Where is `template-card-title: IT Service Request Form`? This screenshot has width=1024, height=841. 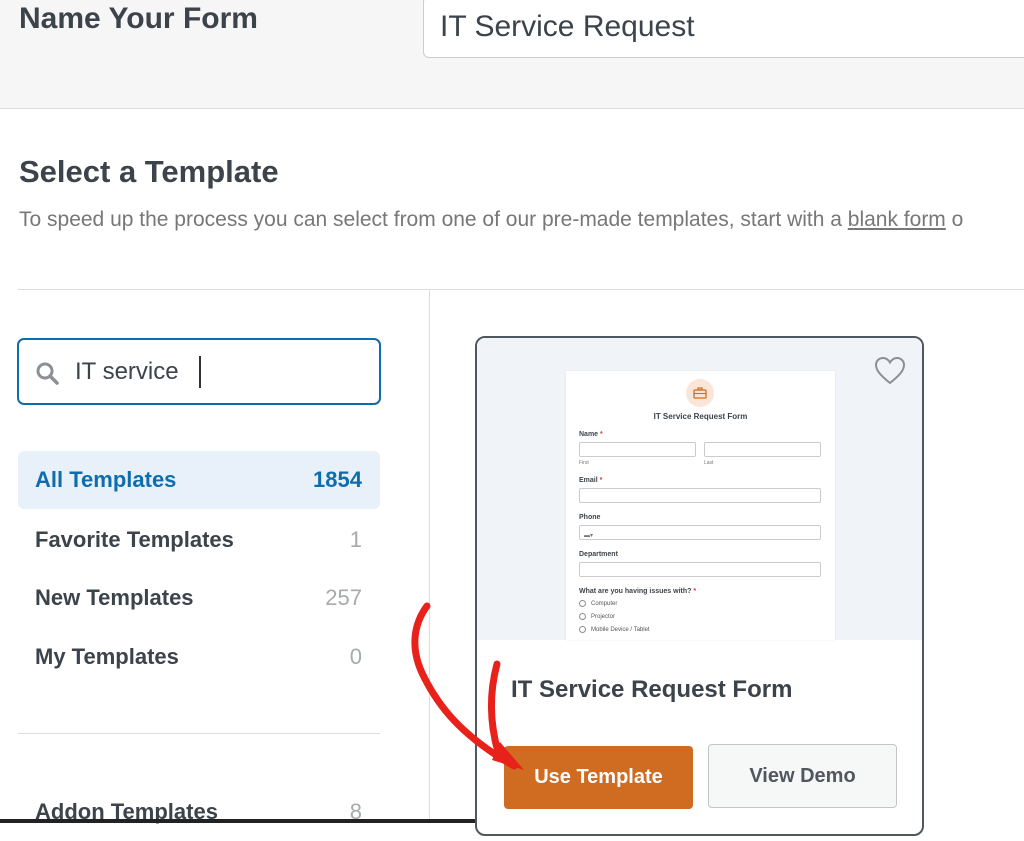
template-card-title: IT Service Request Form is located at coordinates (652, 689).